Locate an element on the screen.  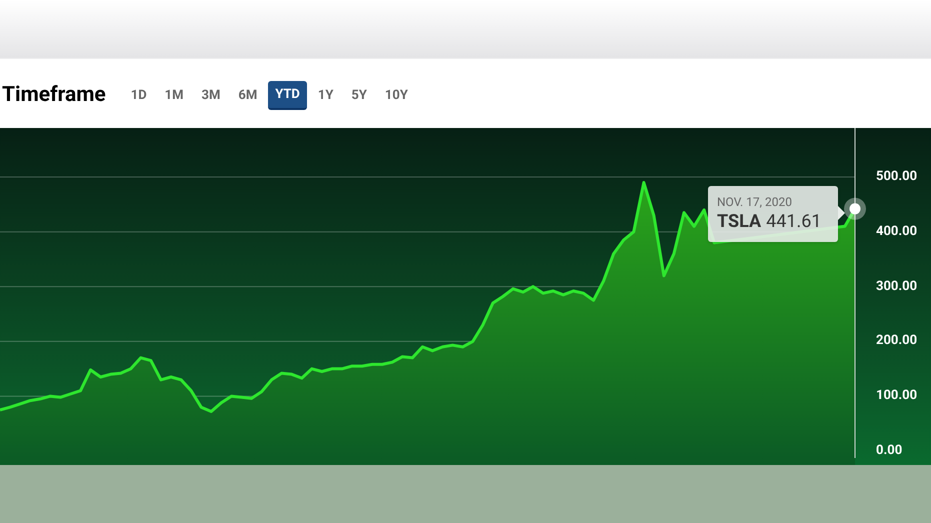
timeframe-tab: 3M is located at coordinates (211, 95).